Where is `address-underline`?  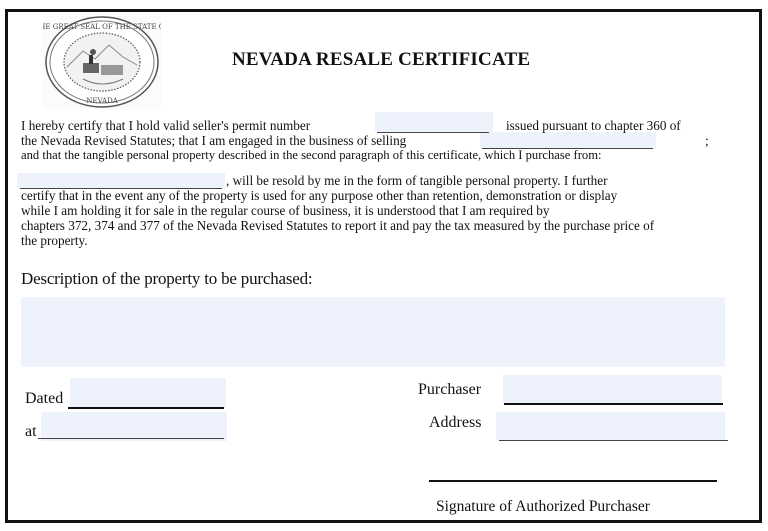 address-underline is located at coordinates (613, 440).